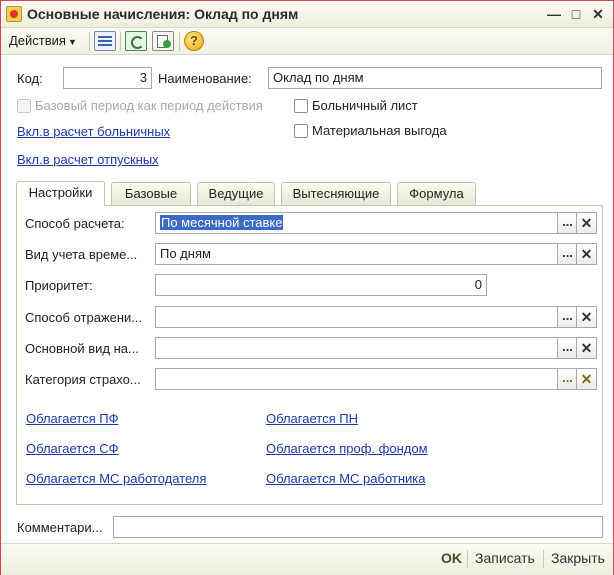 This screenshot has width=614, height=575. Describe the element at coordinates (72, 418) in the screenshot. I see `tax-pf-link: Облагается ПФ` at that location.